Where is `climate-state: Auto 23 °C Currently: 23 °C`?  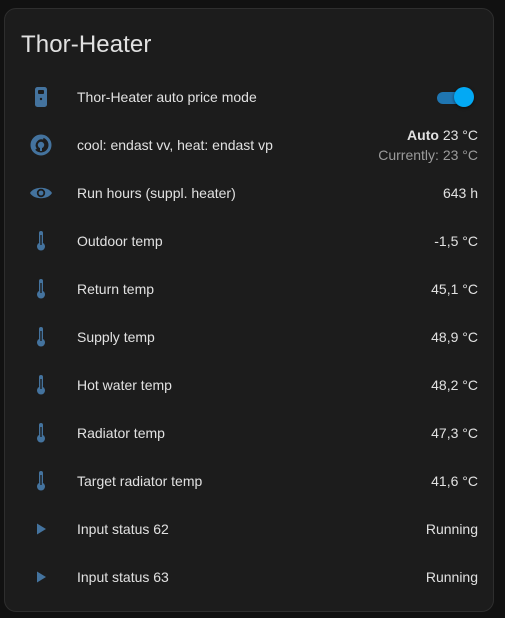 climate-state: Auto 23 °C Currently: 23 °C is located at coordinates (428, 145).